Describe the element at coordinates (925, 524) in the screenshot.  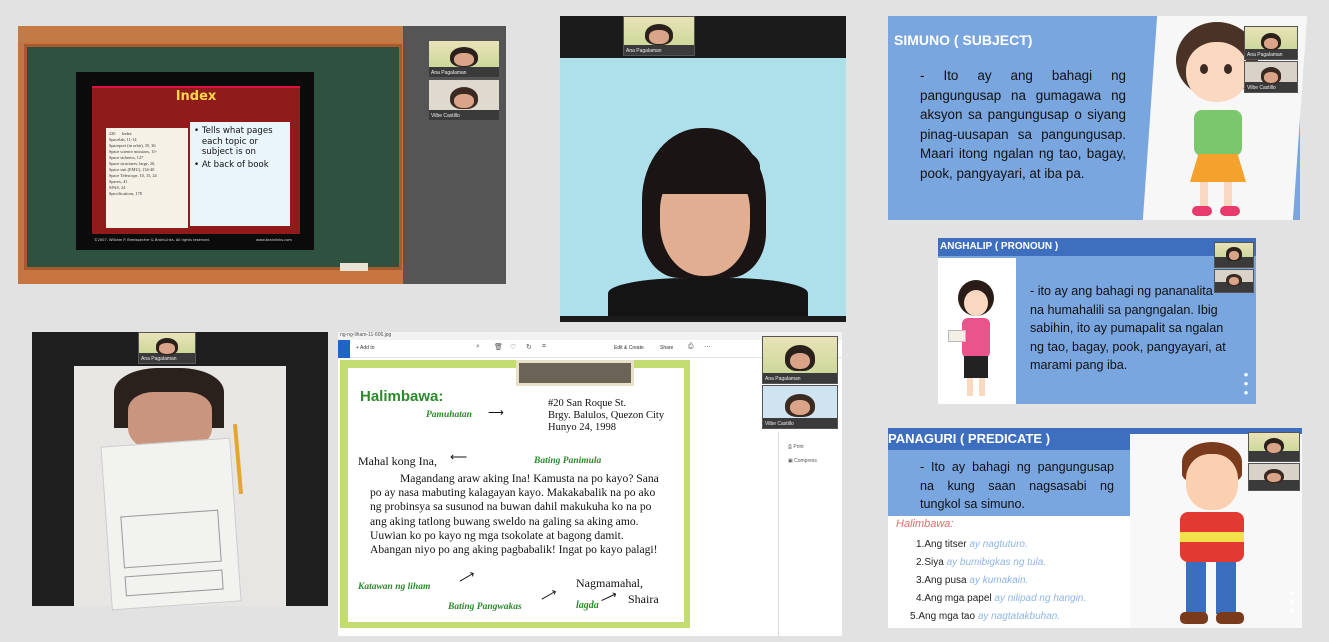
I see `example-heading: Halimbawa:` at that location.